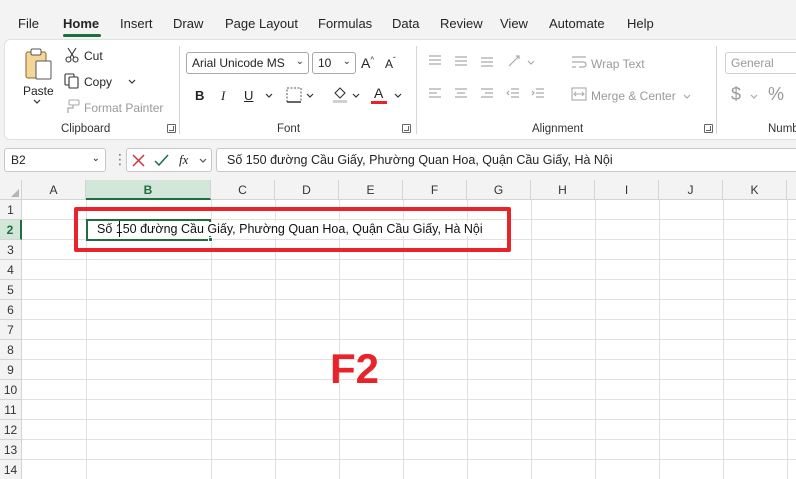  What do you see at coordinates (72, 55) in the screenshot?
I see `scissors-icon` at bounding box center [72, 55].